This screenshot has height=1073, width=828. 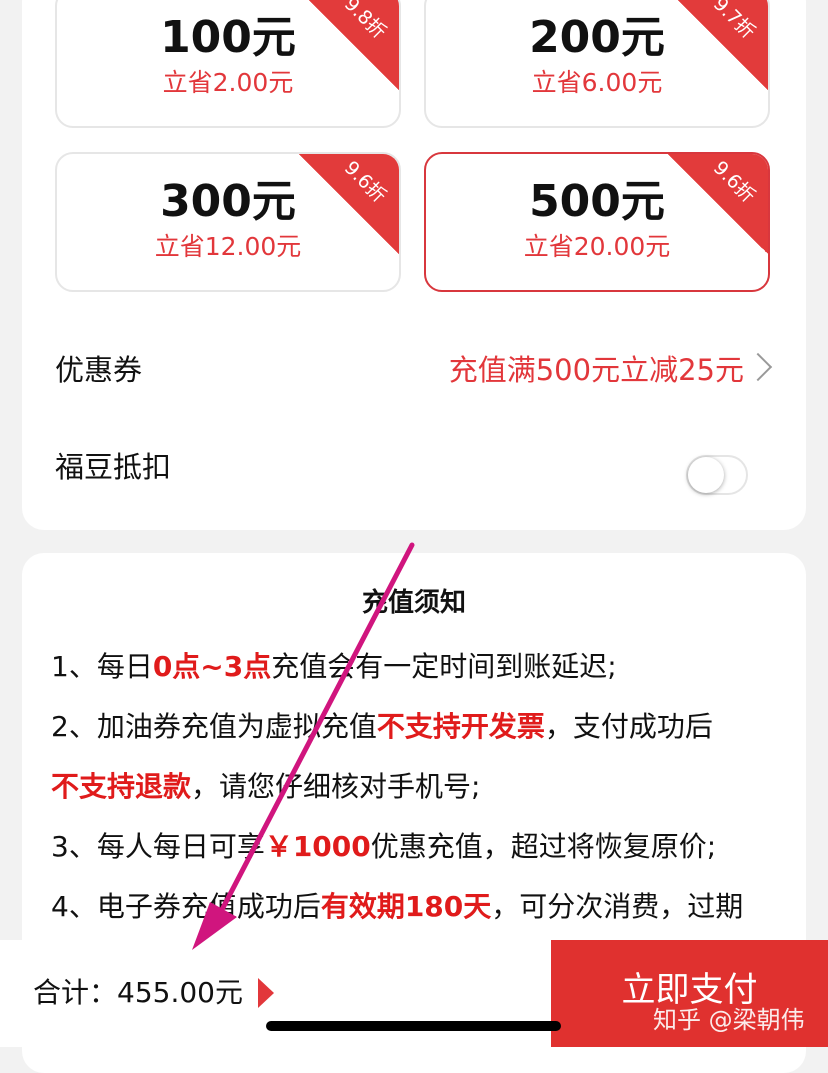 I want to click on notice-line-2: 2、加油券充值为虚拟充值不支持开发票，支付成功后, so click(x=382, y=727).